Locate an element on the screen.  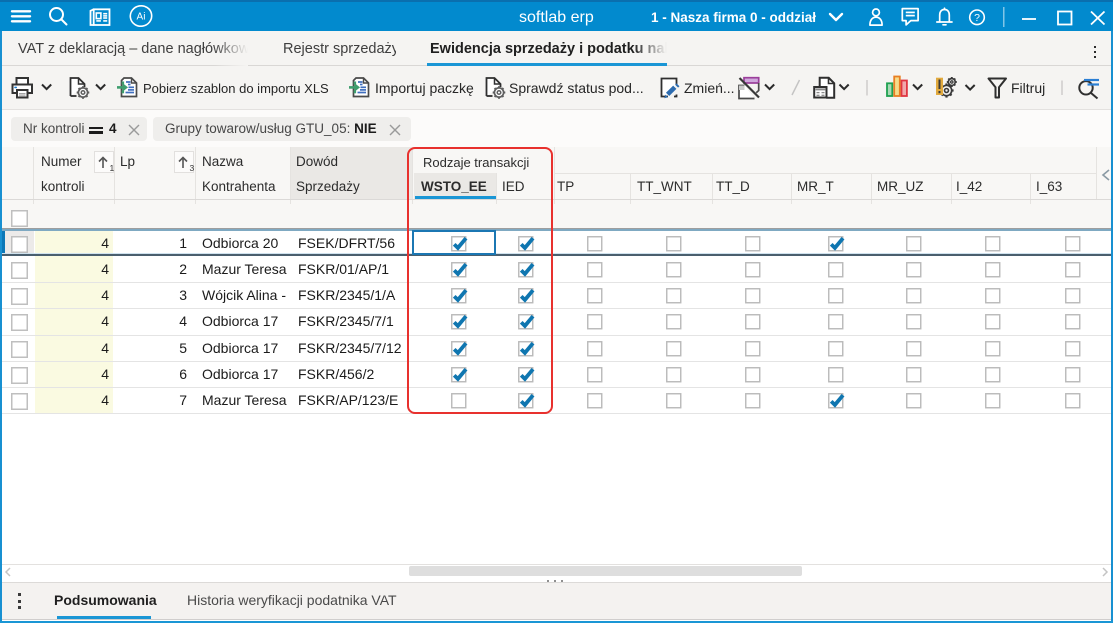
svg-text: Ai is located at coordinates (141, 17).